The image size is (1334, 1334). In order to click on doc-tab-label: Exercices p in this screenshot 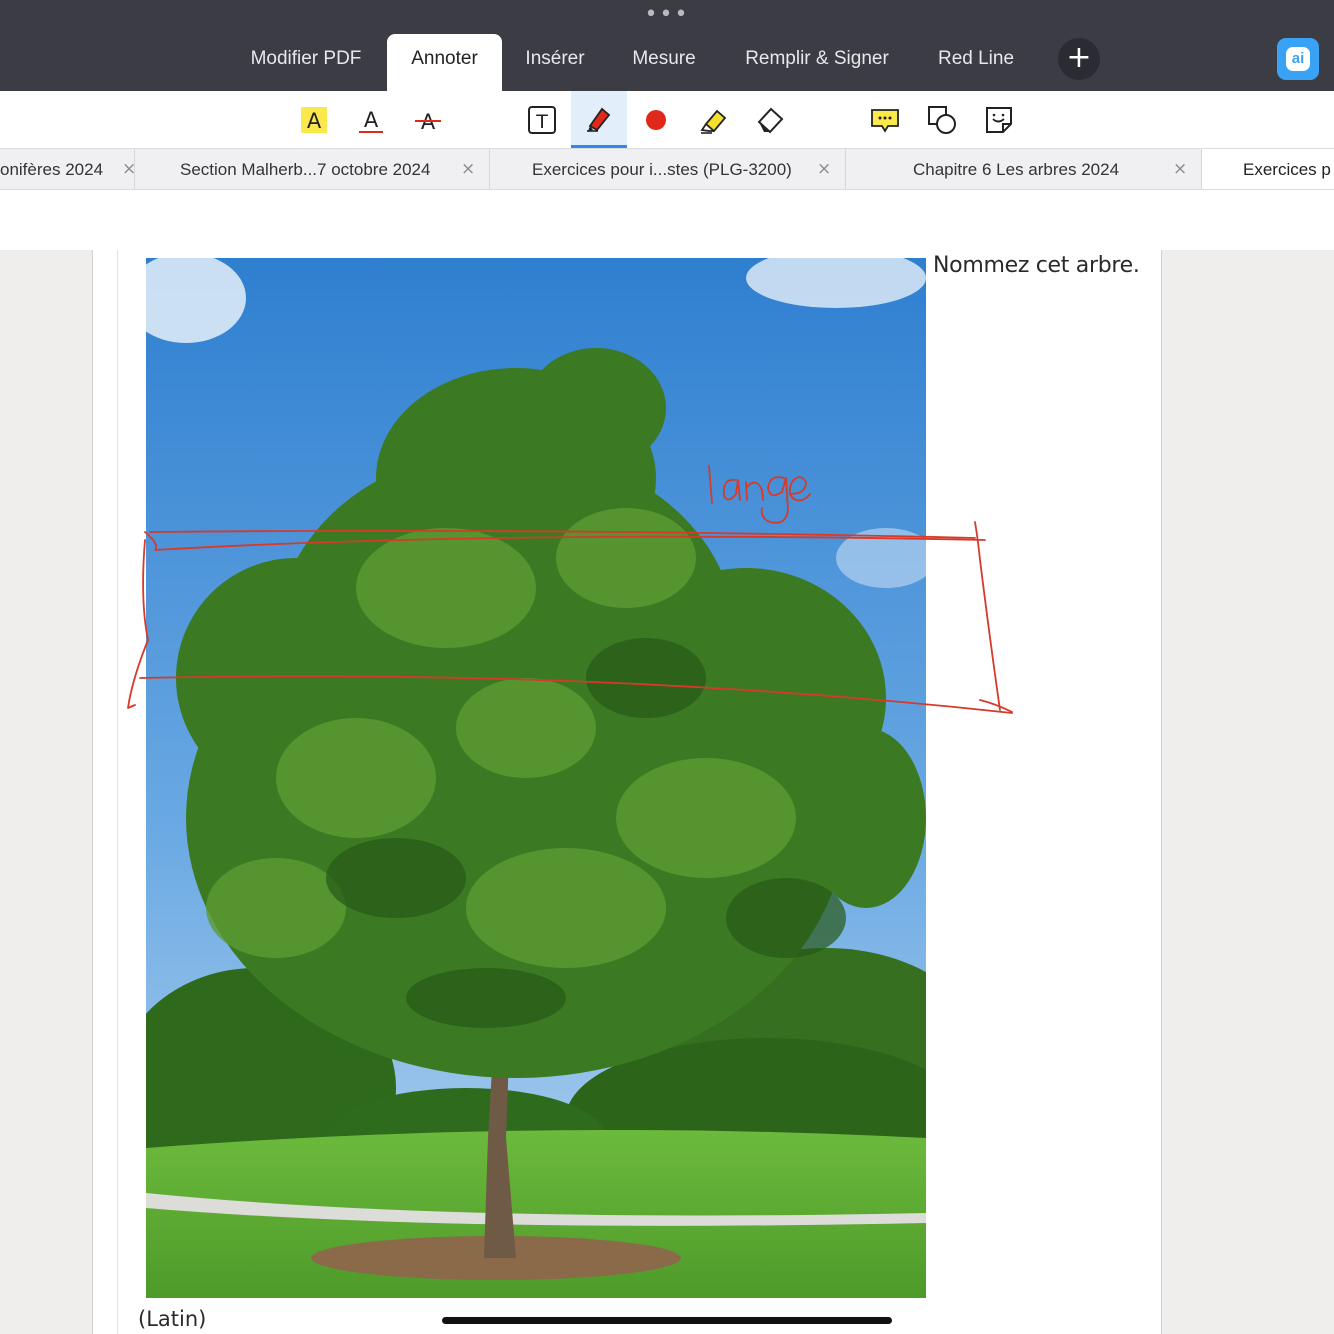, I will do `click(1287, 169)`.